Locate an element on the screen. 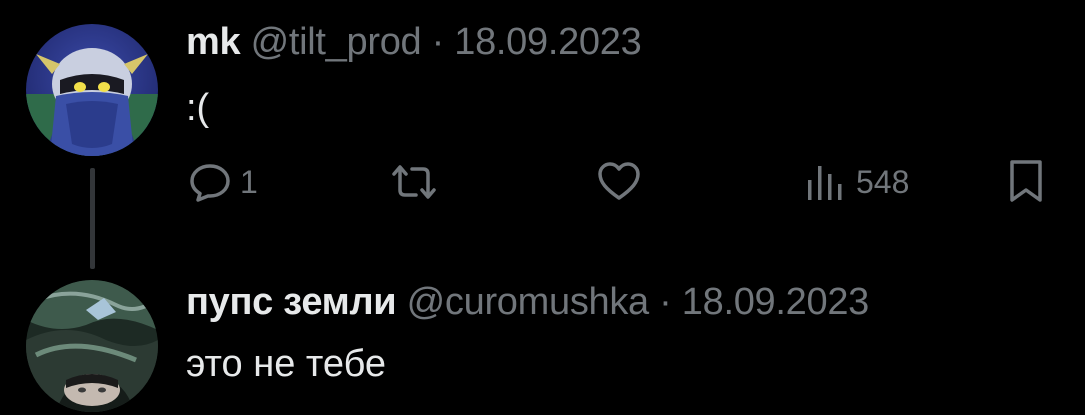  tweet-header: mk @tilt_prod · 18.09.2023 is located at coordinates (414, 42).